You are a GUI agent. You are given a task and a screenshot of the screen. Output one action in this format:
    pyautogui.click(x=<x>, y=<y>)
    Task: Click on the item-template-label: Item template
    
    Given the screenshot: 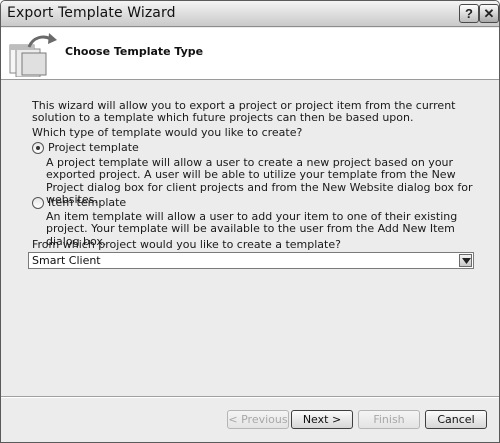 What is the action you would take?
    pyautogui.click(x=87, y=202)
    